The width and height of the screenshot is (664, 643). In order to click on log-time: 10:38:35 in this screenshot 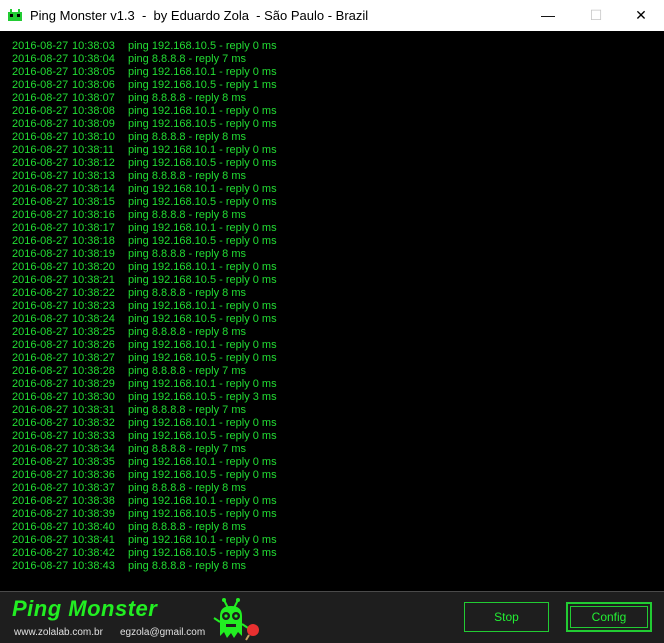, I will do `click(93, 462)`.